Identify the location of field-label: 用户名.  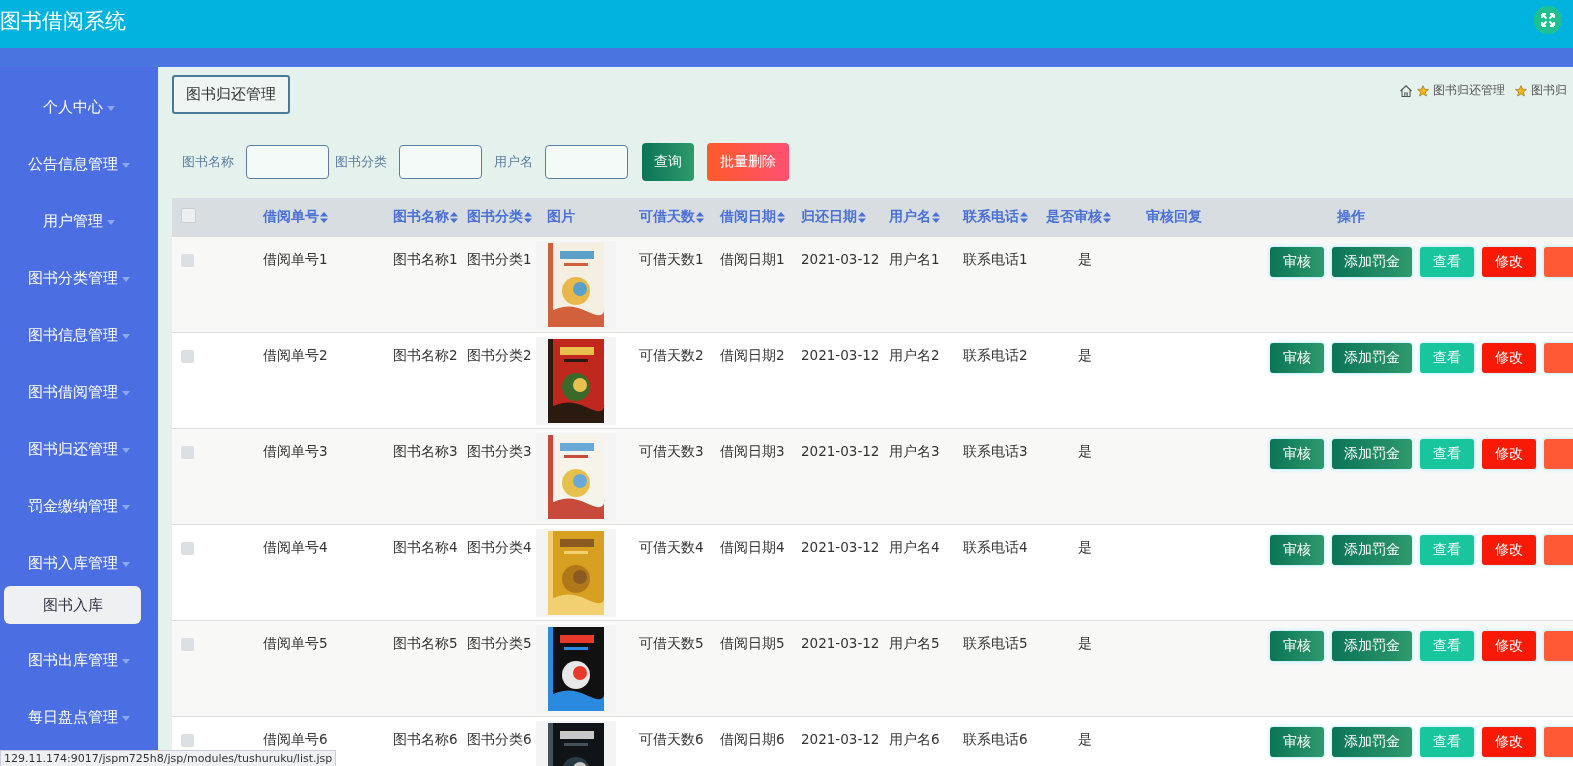
(513, 162).